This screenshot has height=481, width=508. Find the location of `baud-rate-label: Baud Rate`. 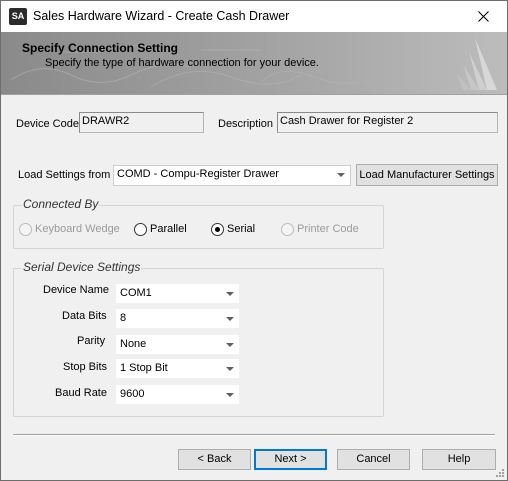

baud-rate-label: Baud Rate is located at coordinates (81, 393).